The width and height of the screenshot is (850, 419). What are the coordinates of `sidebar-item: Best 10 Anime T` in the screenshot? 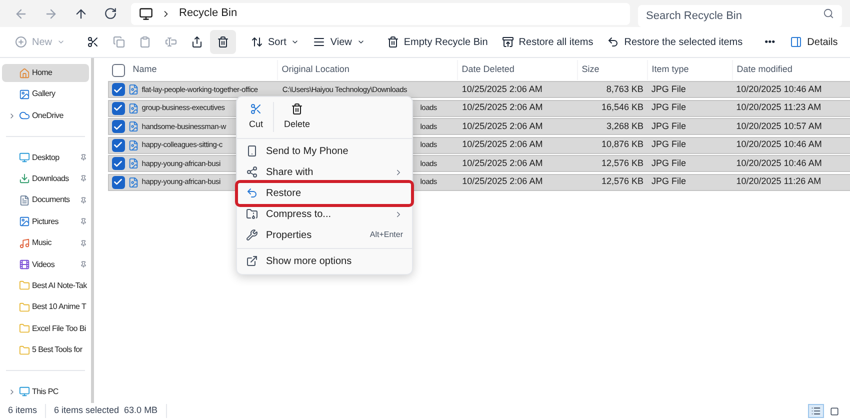 It's located at (45, 307).